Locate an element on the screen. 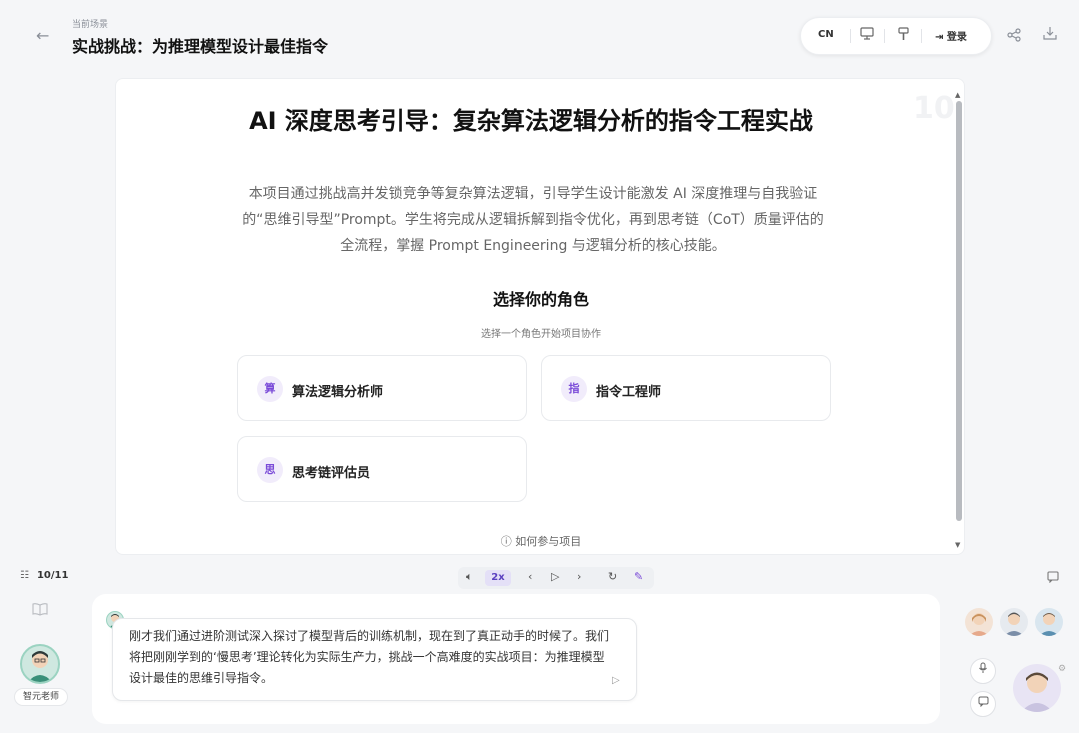  login-button: ⇥ 登录 is located at coordinates (951, 35).